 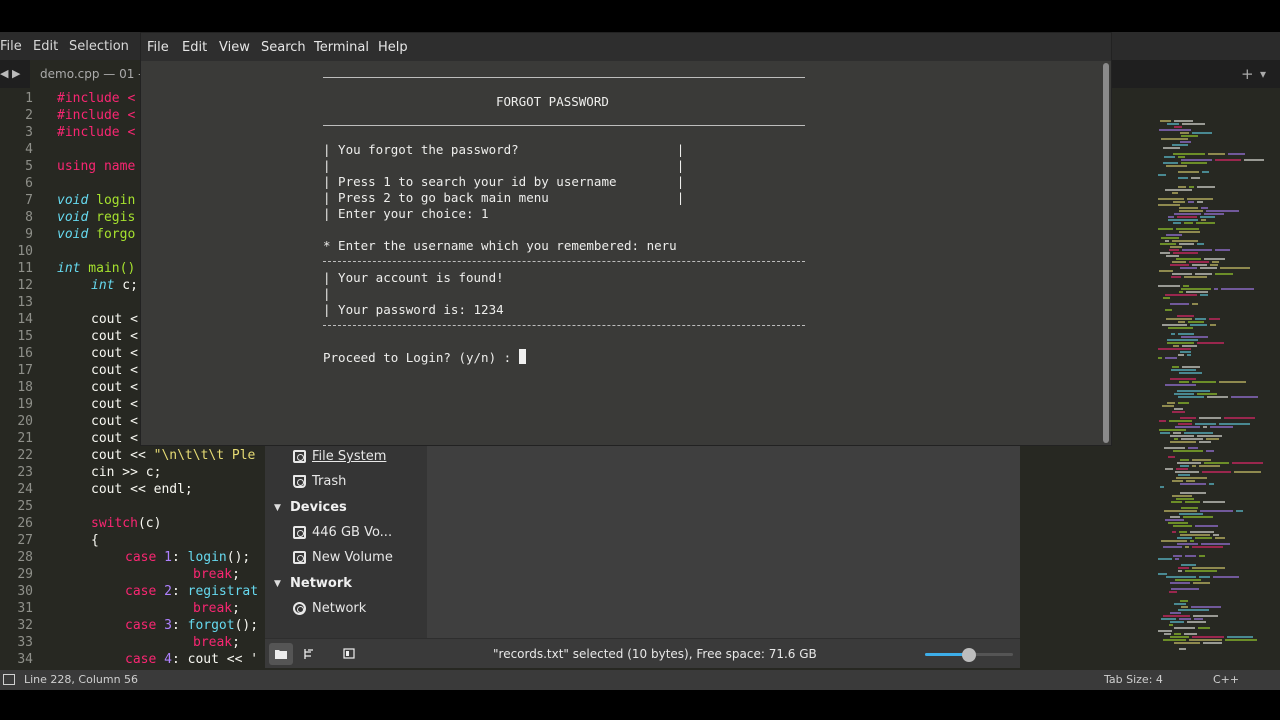 I want to click on terminal-menu-file: File, so click(x=158, y=47).